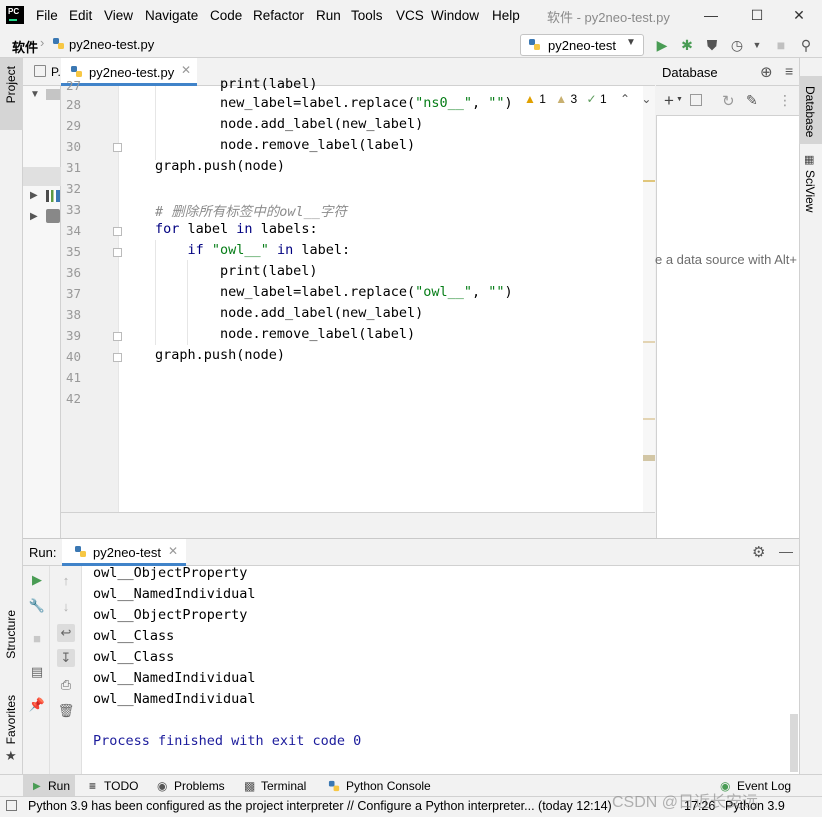 This screenshot has height=817, width=822. I want to click on line-number: 27, so click(73, 85).